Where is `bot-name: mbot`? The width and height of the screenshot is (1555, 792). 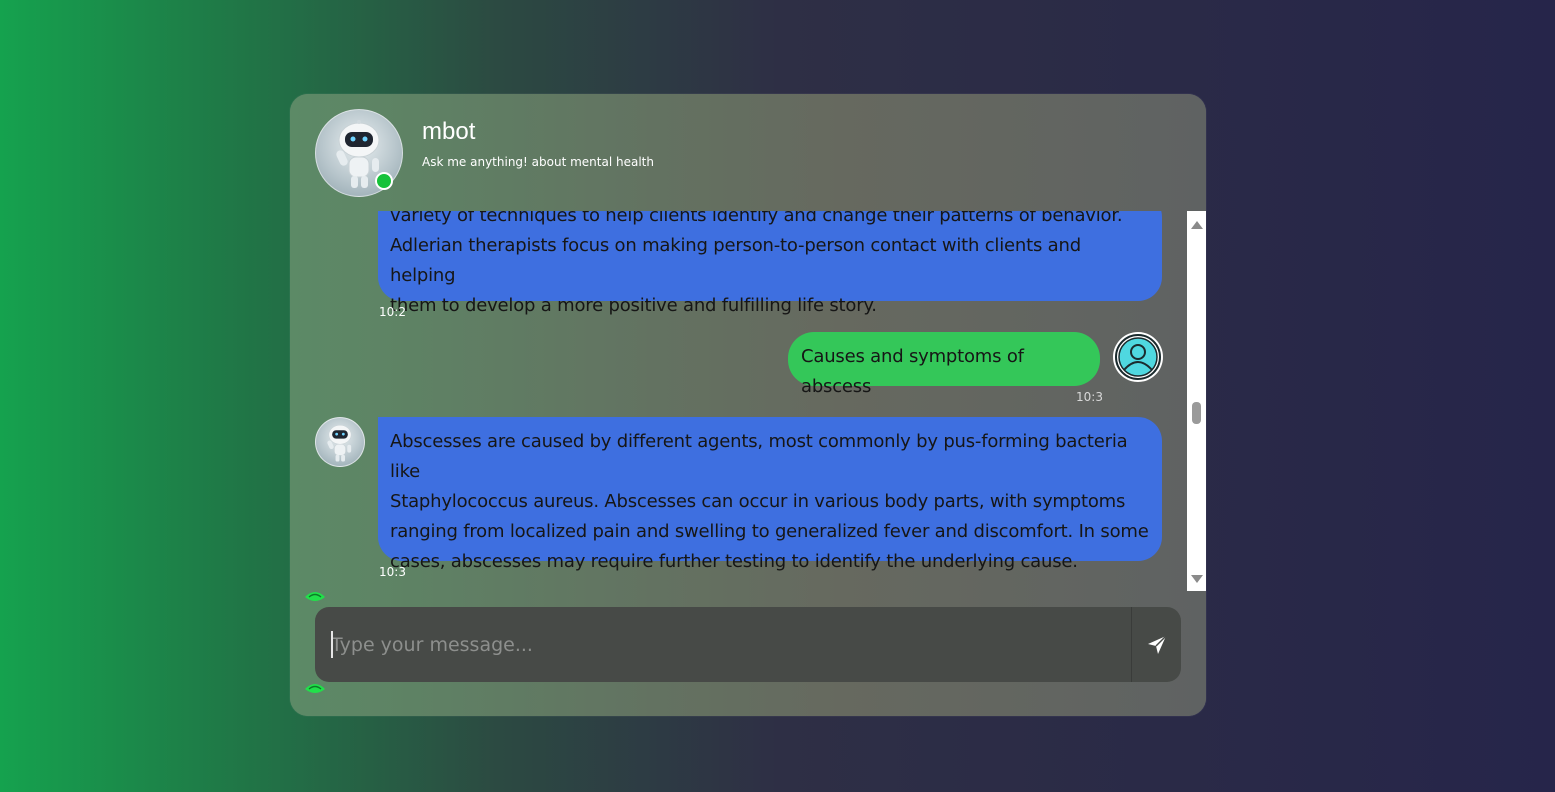 bot-name: mbot is located at coordinates (449, 131).